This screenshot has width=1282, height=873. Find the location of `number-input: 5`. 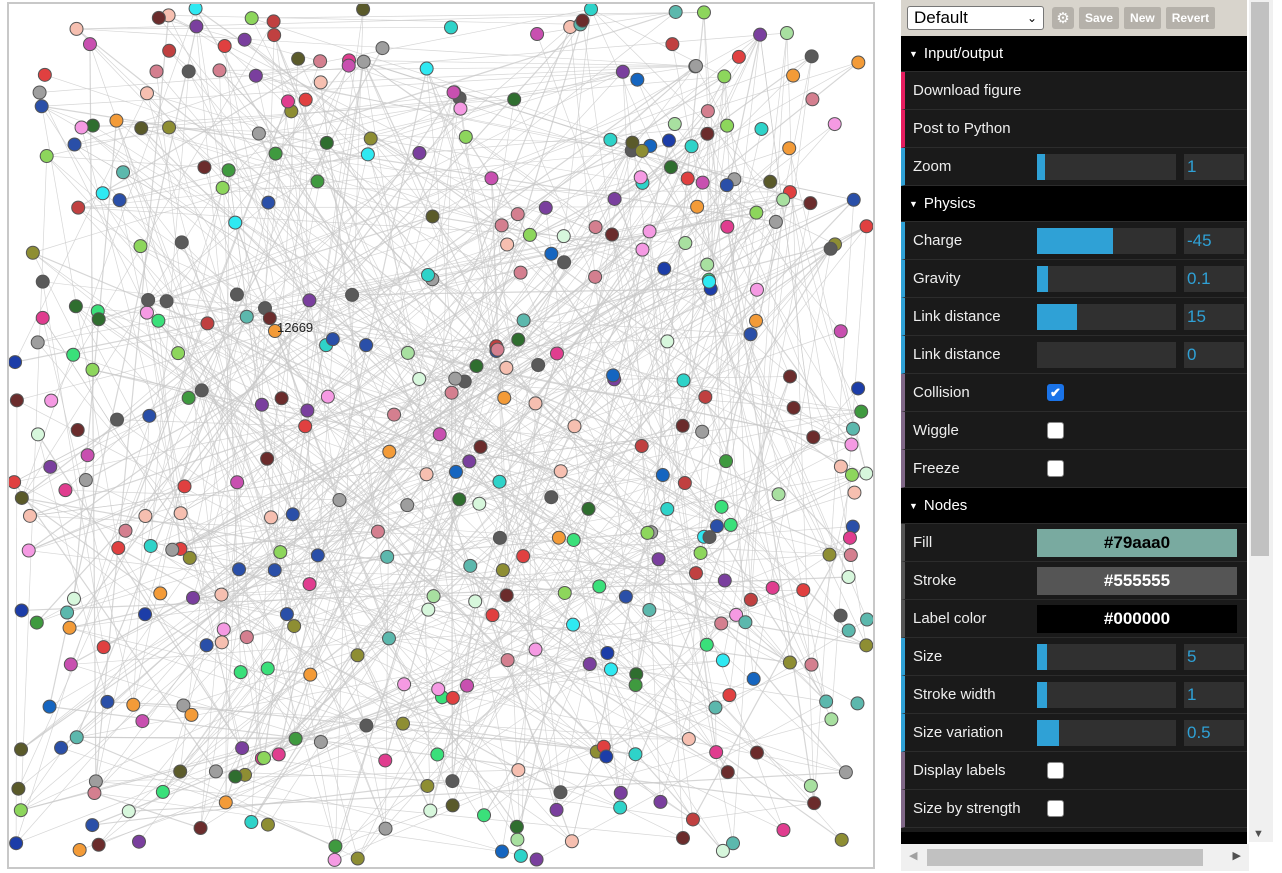

number-input: 5 is located at coordinates (1214, 656).